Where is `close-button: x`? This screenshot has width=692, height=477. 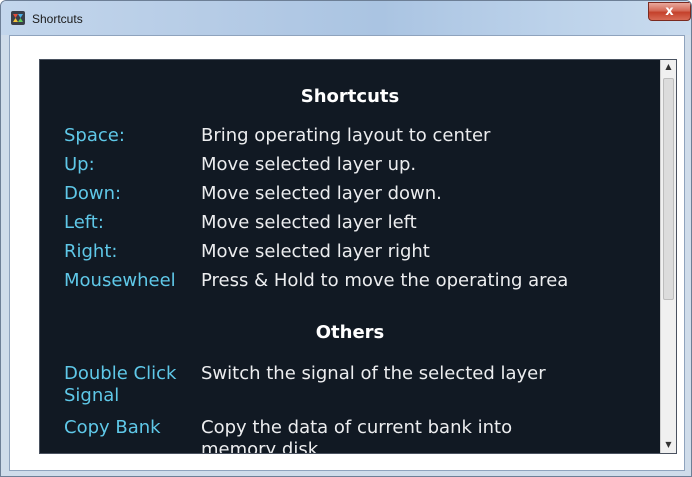
close-button: x is located at coordinates (669, 11).